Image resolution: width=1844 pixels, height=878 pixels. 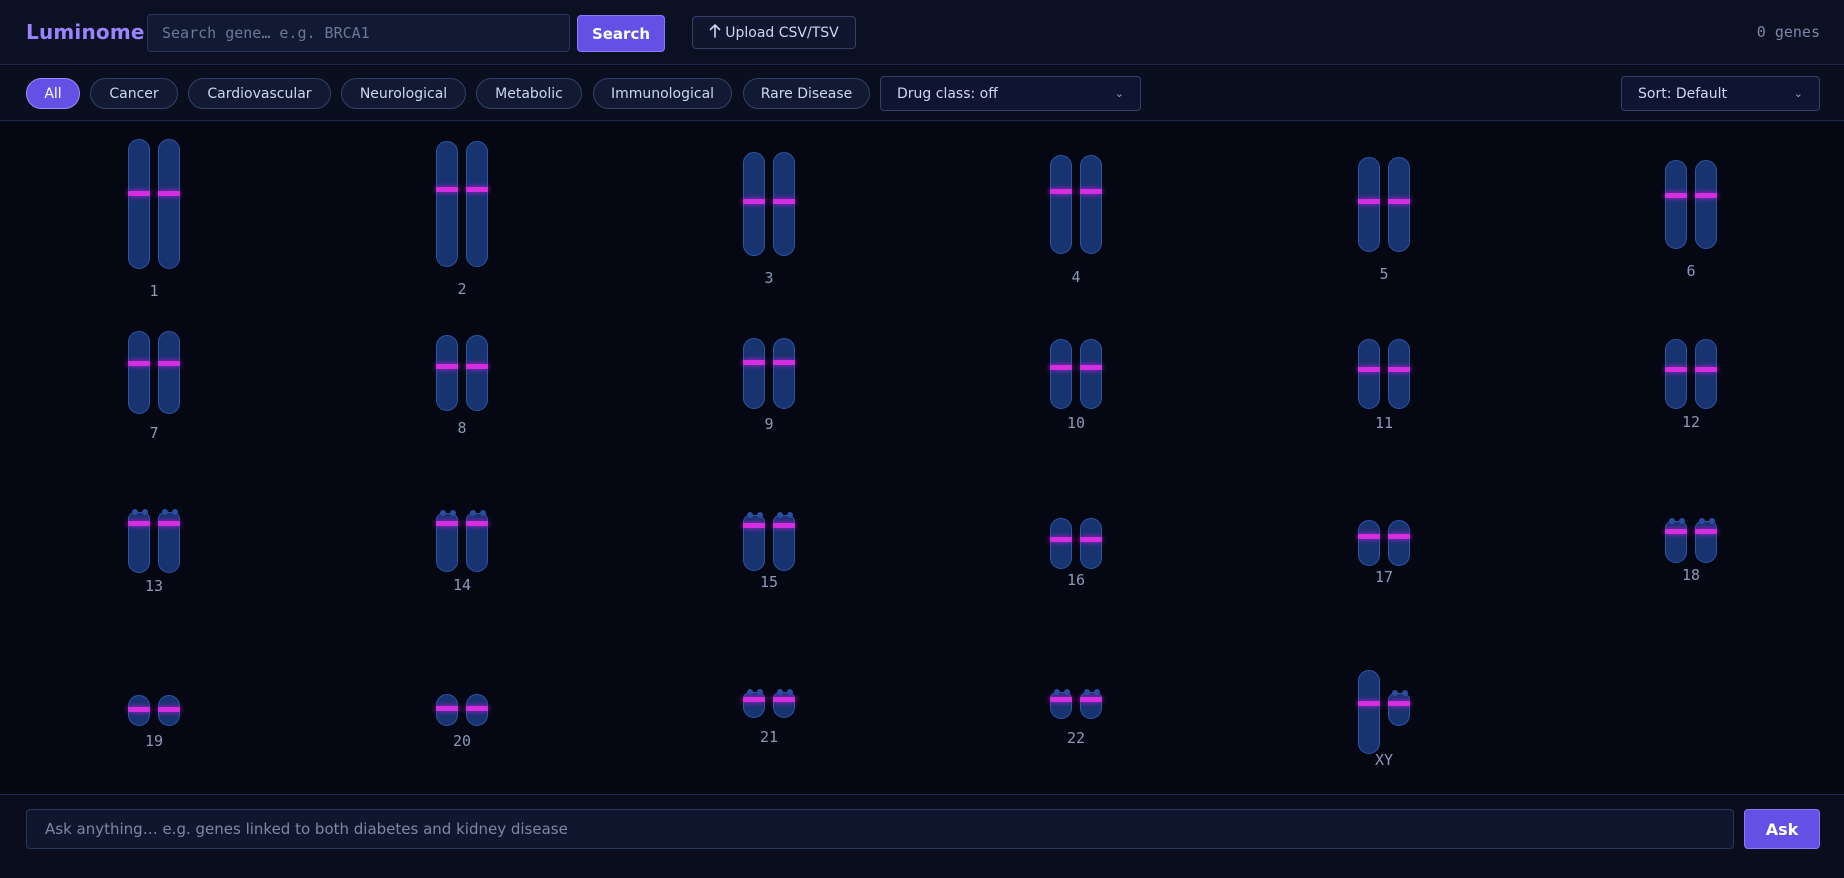 I want to click on chromosome-label: 6, so click(x=1691, y=271).